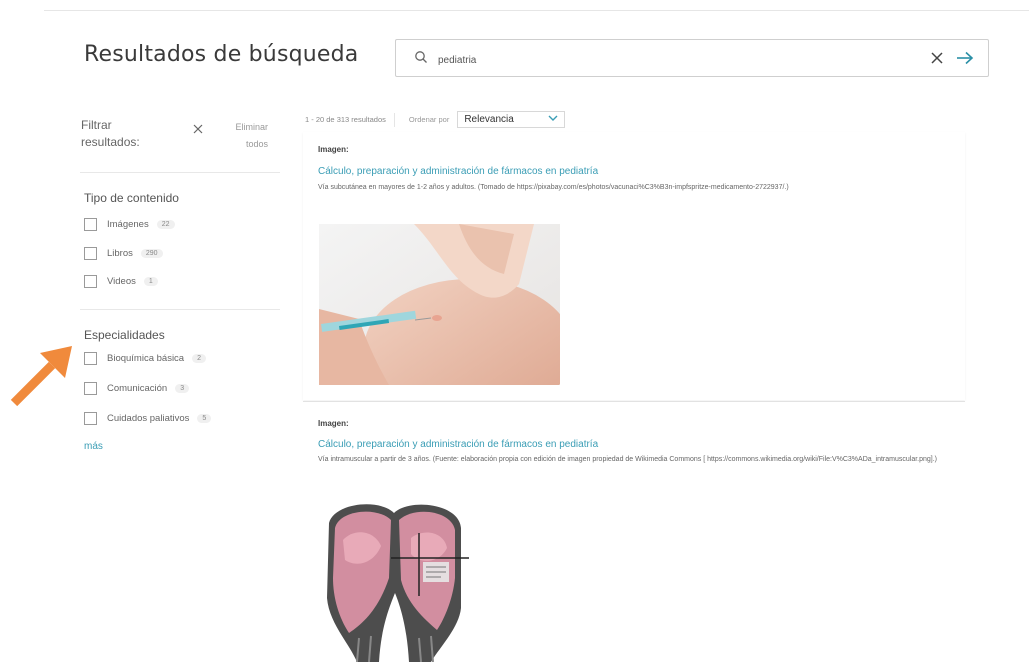 This screenshot has width=1029, height=662. What do you see at coordinates (553, 119) in the screenshot?
I see `chevron-down-icon` at bounding box center [553, 119].